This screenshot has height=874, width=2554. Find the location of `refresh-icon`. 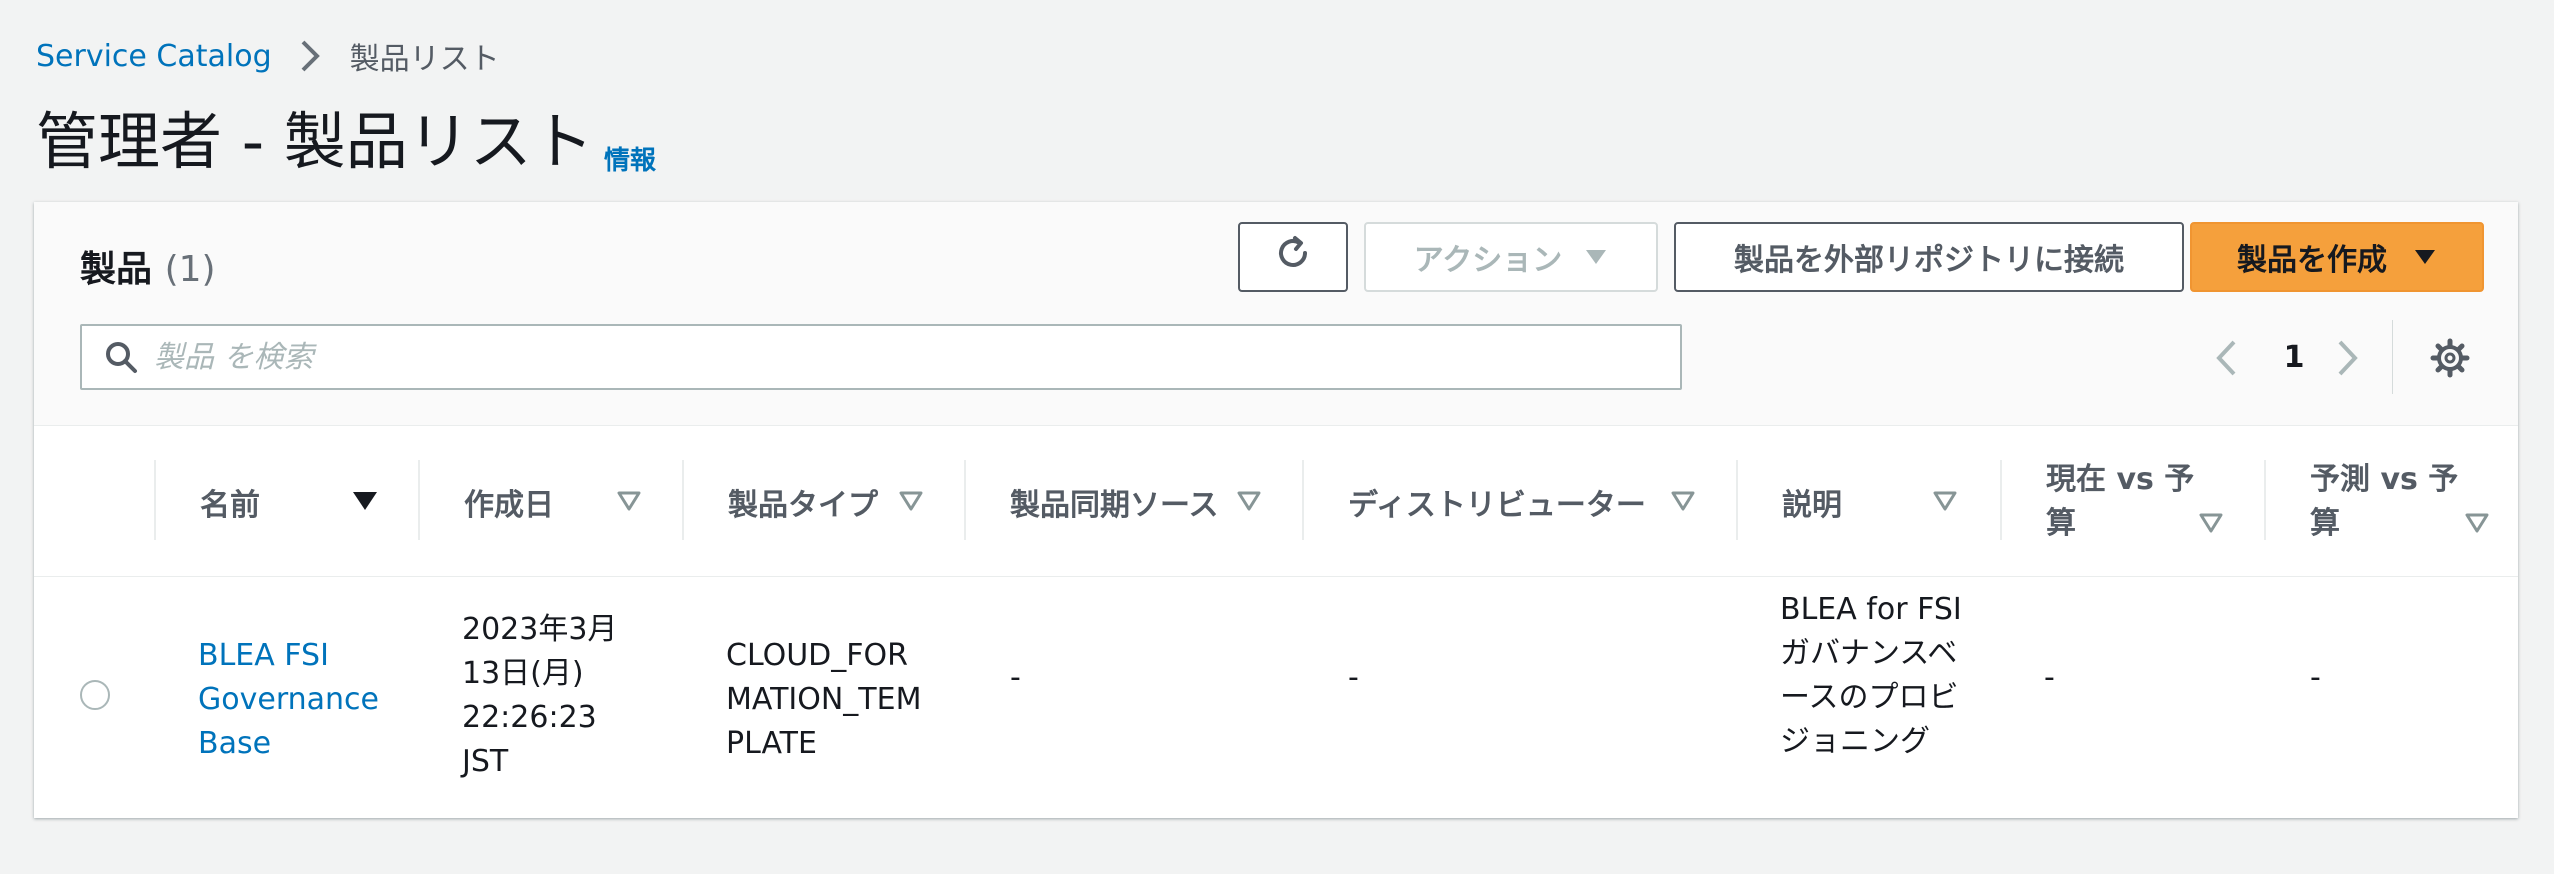

refresh-icon is located at coordinates (1293, 257).